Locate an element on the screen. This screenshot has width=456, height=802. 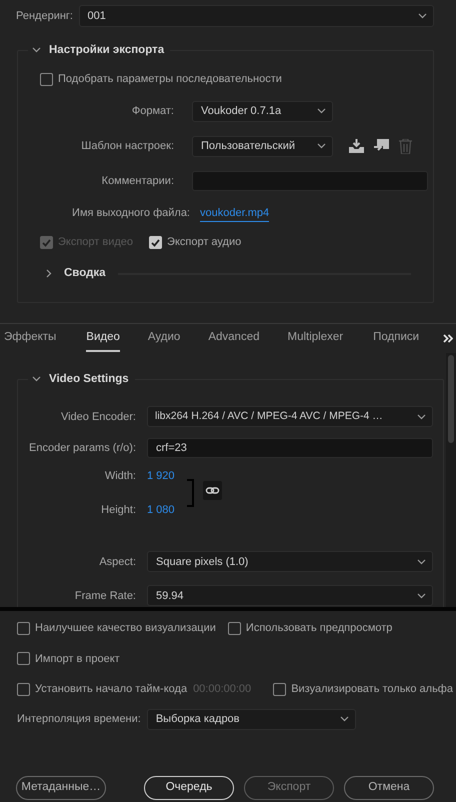
checkbox-label: Использовать предпросмотр is located at coordinates (319, 628).